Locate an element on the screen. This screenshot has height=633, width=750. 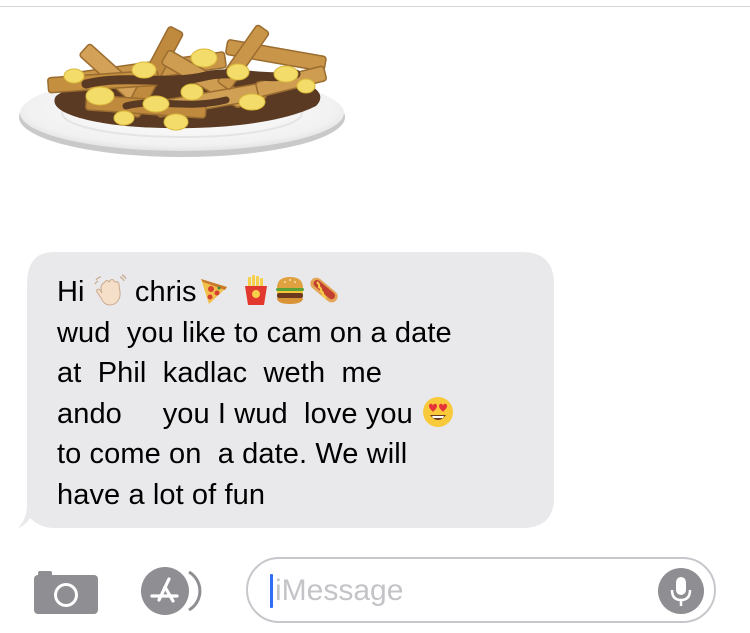
message-line: wud you like to cam on a date is located at coordinates (254, 332).